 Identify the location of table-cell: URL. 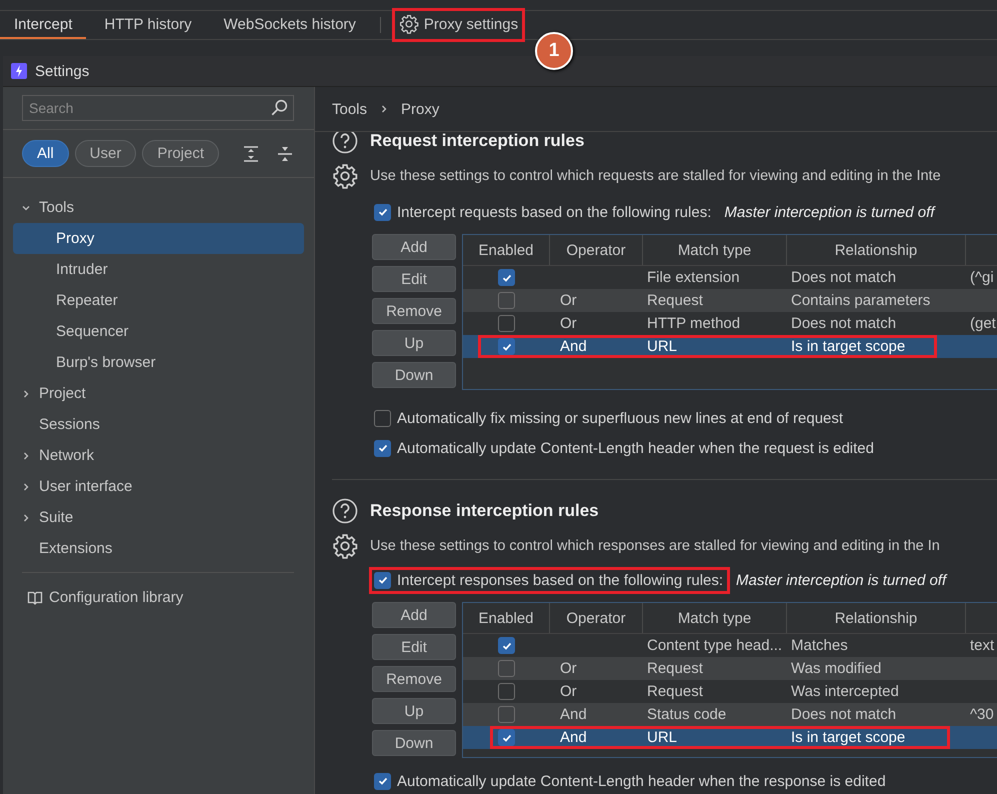
(662, 737).